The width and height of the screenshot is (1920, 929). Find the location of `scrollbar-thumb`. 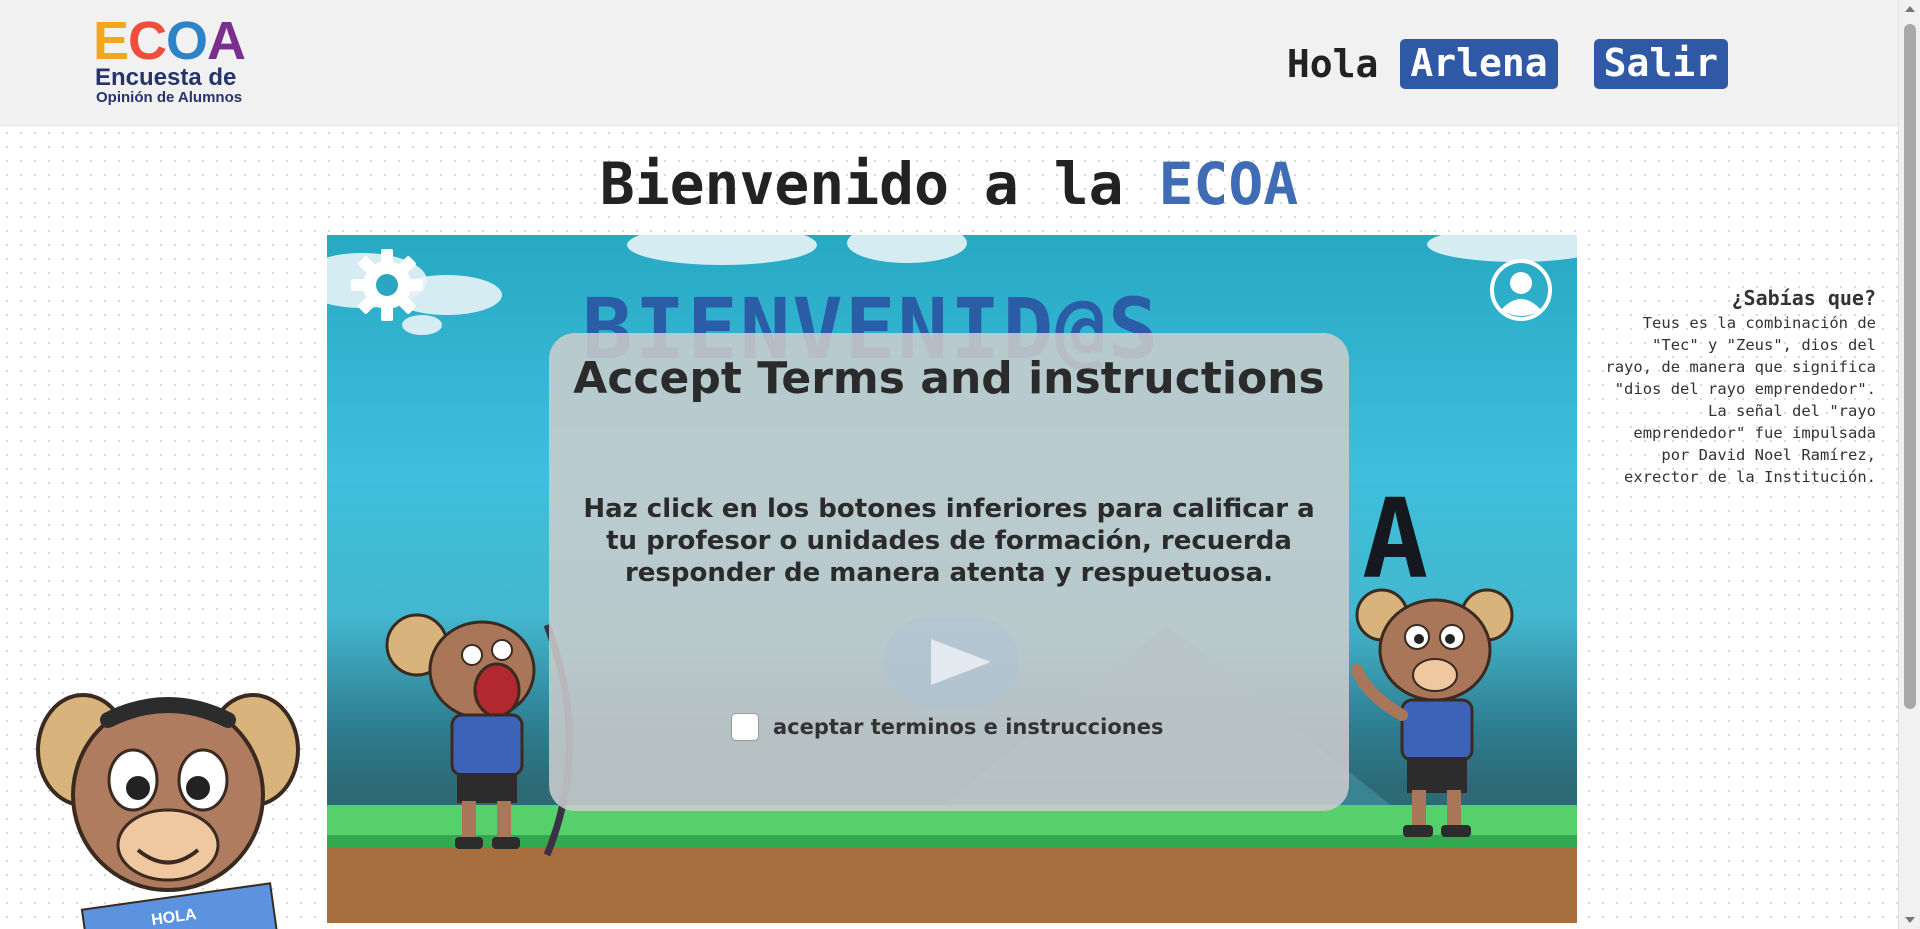

scrollbar-thumb is located at coordinates (1910, 366).